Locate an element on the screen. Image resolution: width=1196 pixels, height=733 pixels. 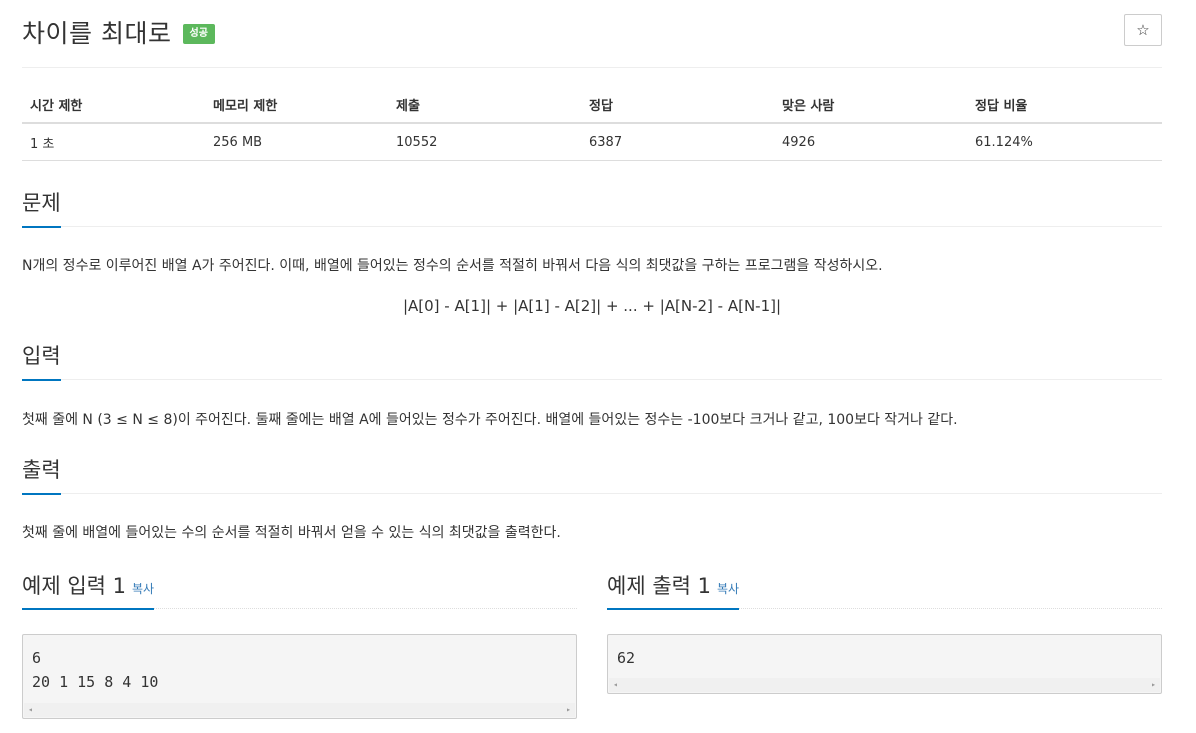
value-solved-users: 4926 is located at coordinates (870, 142).